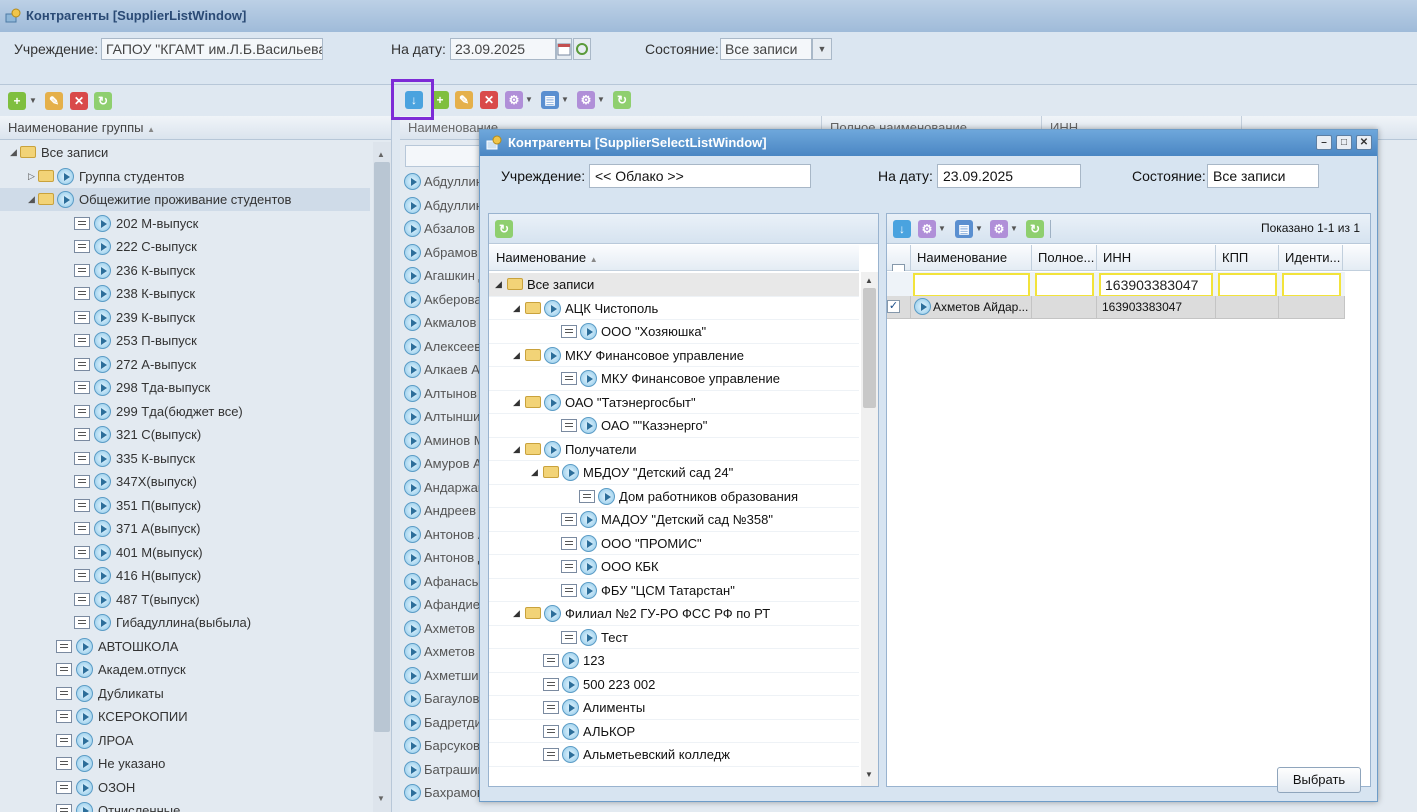 This screenshot has width=1417, height=812. What do you see at coordinates (514, 100) in the screenshot?
I see `actions-button: ⚙` at bounding box center [514, 100].